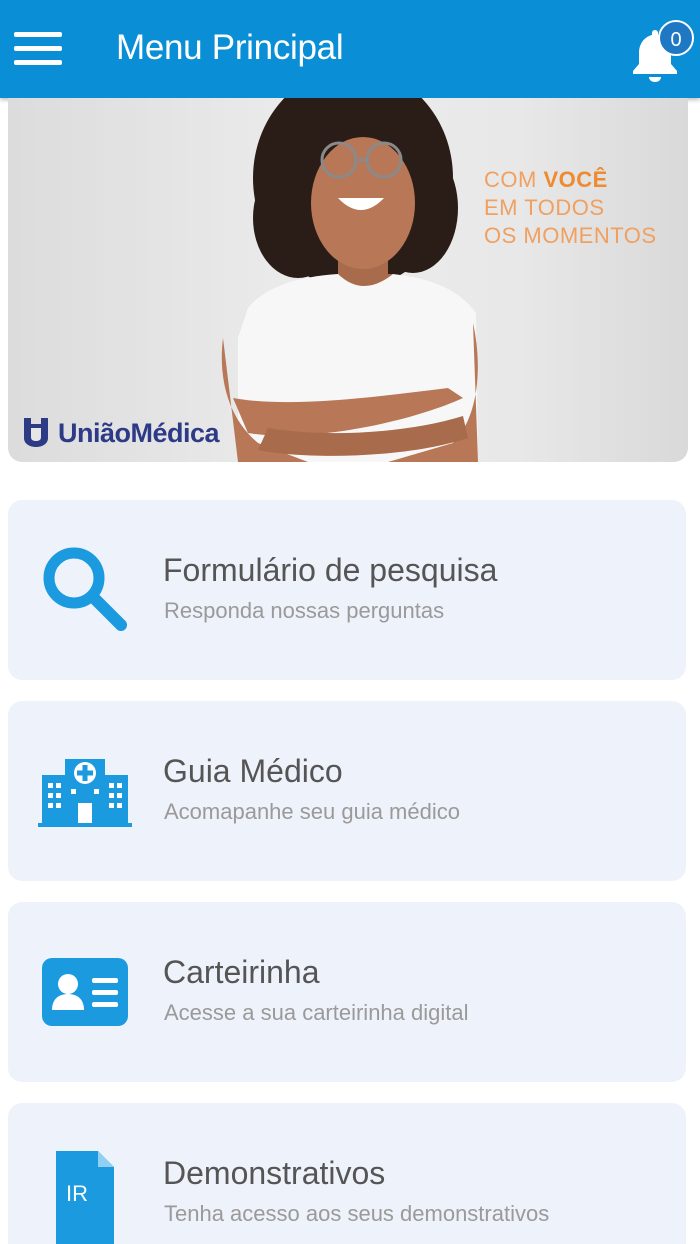 The image size is (700, 1244). I want to click on card-subtitle: Acesse a sua carteirinha digital, so click(316, 1012).